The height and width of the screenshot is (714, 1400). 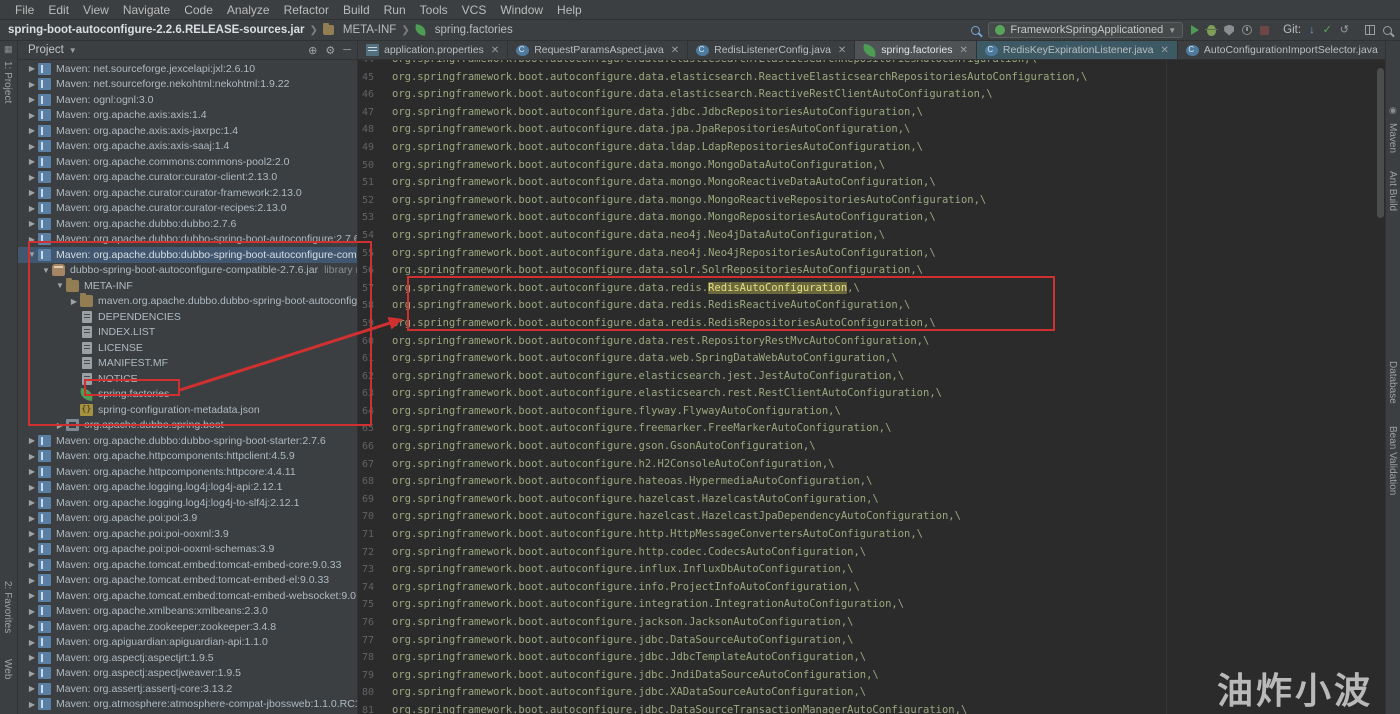 What do you see at coordinates (187, 317) in the screenshot?
I see `tree-row: DEPENDENCIES` at bounding box center [187, 317].